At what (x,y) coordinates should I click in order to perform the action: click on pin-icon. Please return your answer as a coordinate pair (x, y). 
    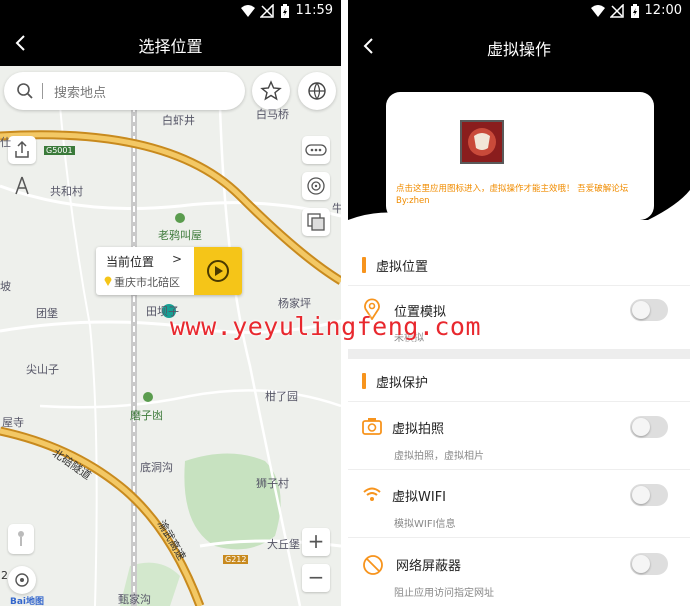
    Looking at the image, I should click on (21, 538).